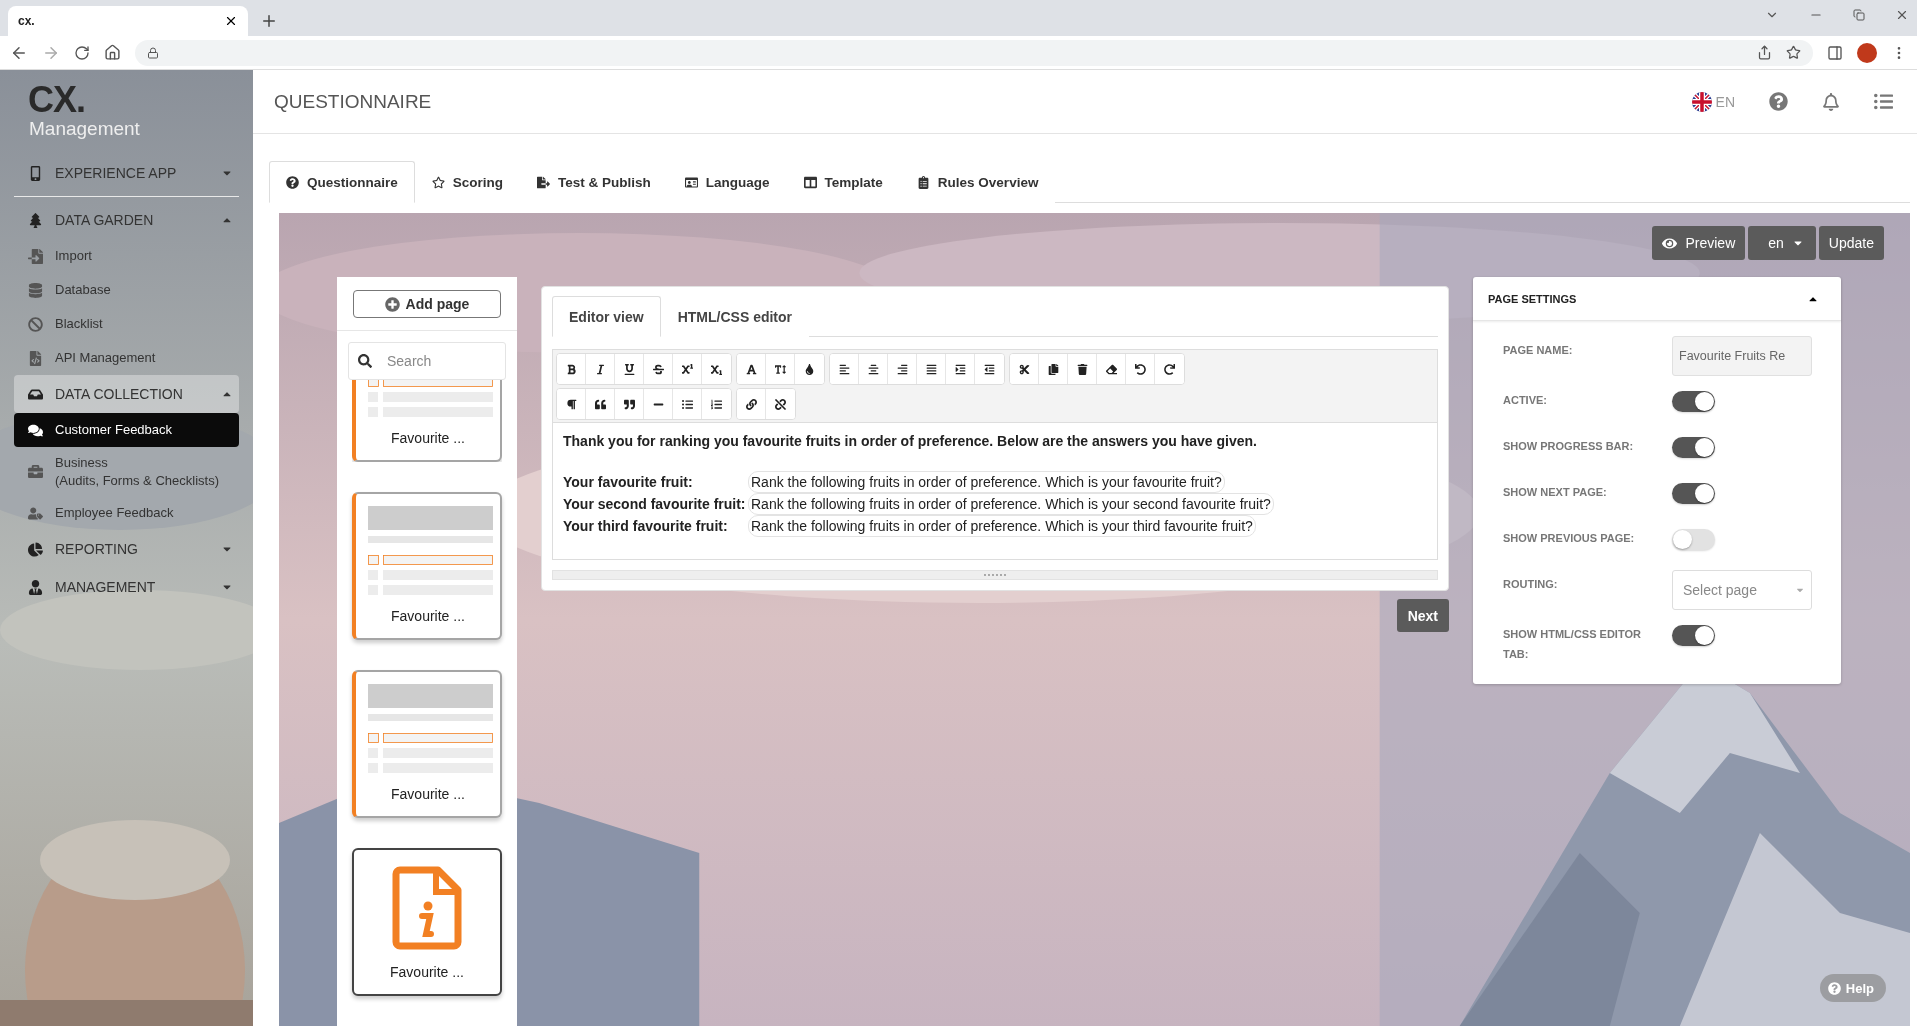 The width and height of the screenshot is (1917, 1026). I want to click on list-icon, so click(1883, 101).